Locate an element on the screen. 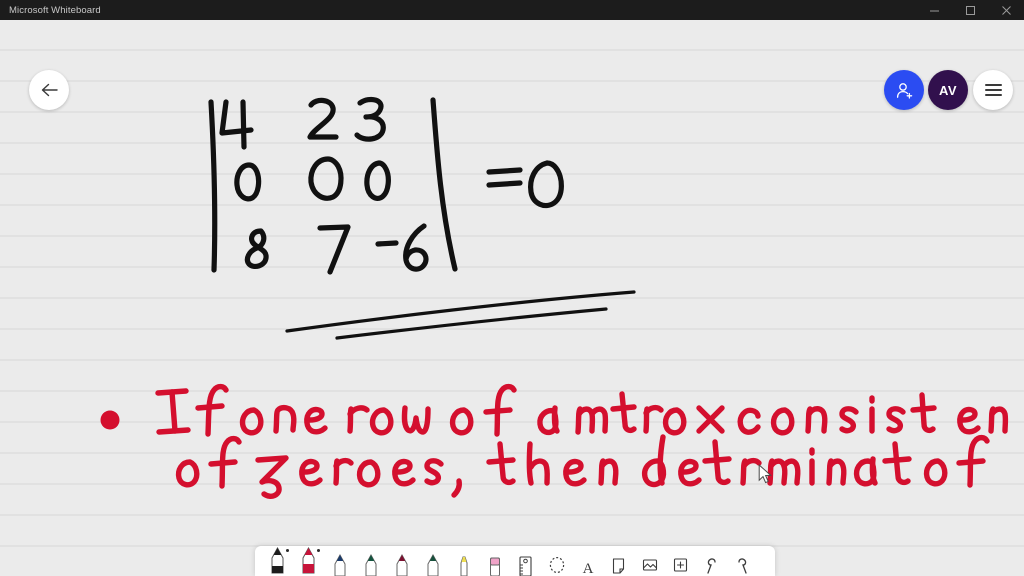 The image size is (1024, 576). share-button is located at coordinates (904, 90).